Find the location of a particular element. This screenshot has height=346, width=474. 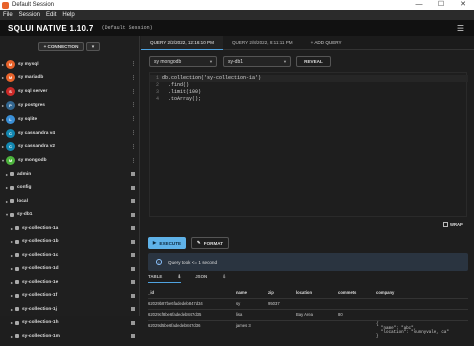

format-button: ✎ FORMAT is located at coordinates (210, 243).